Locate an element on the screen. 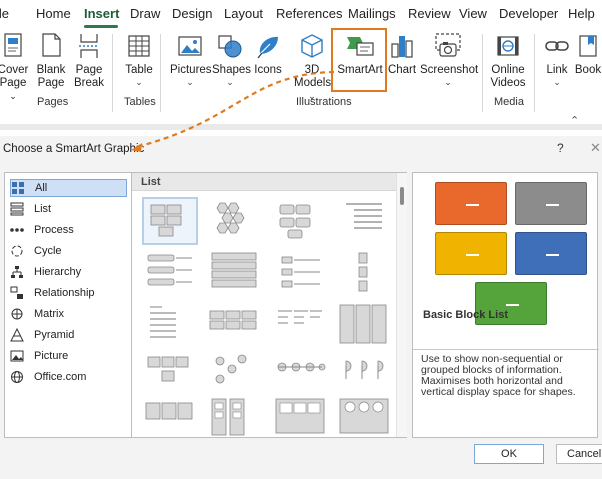 The height and width of the screenshot is (479, 602). layout-picture-caption-list is located at coordinates (170, 373).